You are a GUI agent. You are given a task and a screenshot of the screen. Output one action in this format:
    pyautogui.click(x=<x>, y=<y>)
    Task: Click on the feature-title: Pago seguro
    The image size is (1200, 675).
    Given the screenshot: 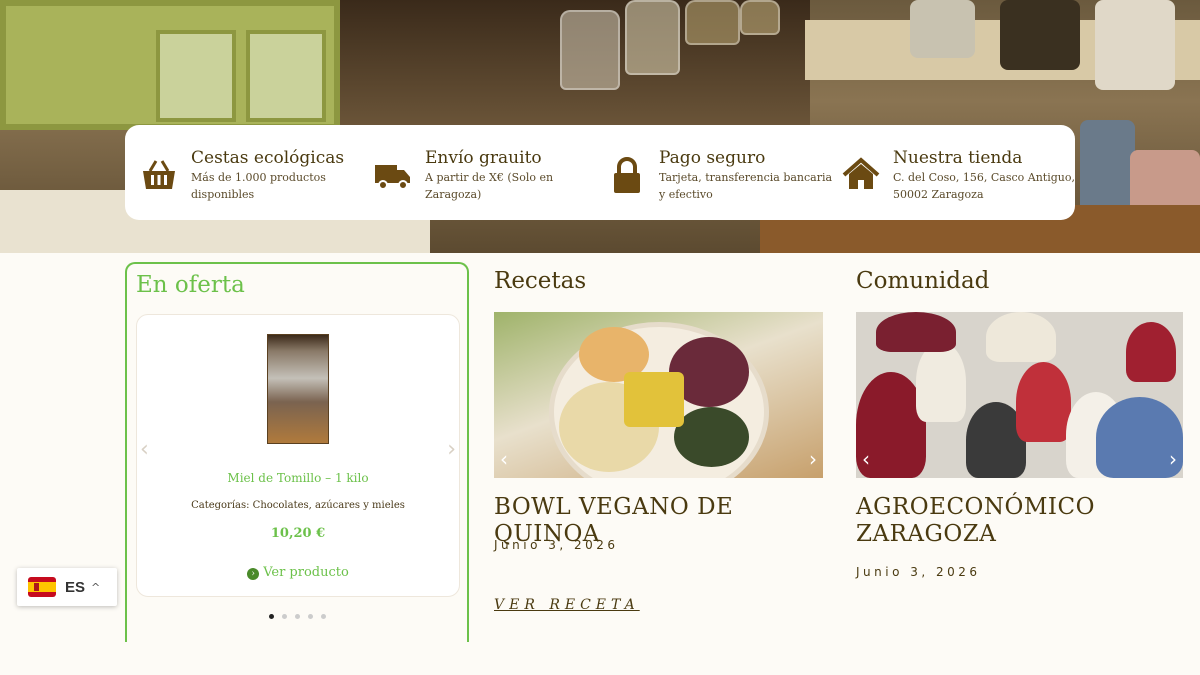 What is the action you would take?
    pyautogui.click(x=712, y=158)
    